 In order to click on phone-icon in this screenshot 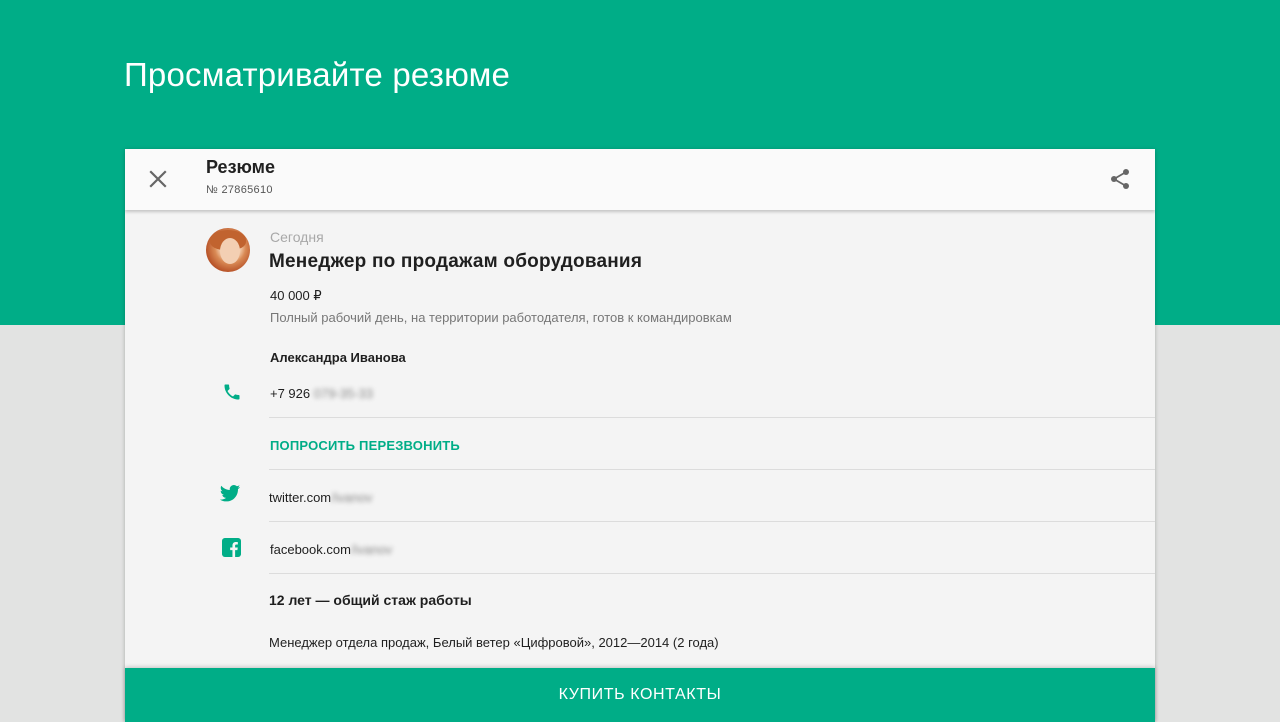, I will do `click(232, 392)`.